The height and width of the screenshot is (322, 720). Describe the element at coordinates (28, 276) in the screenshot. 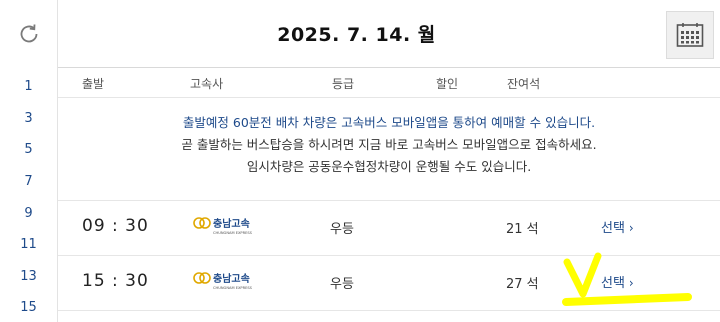

I see `hour-link-13: 13` at that location.